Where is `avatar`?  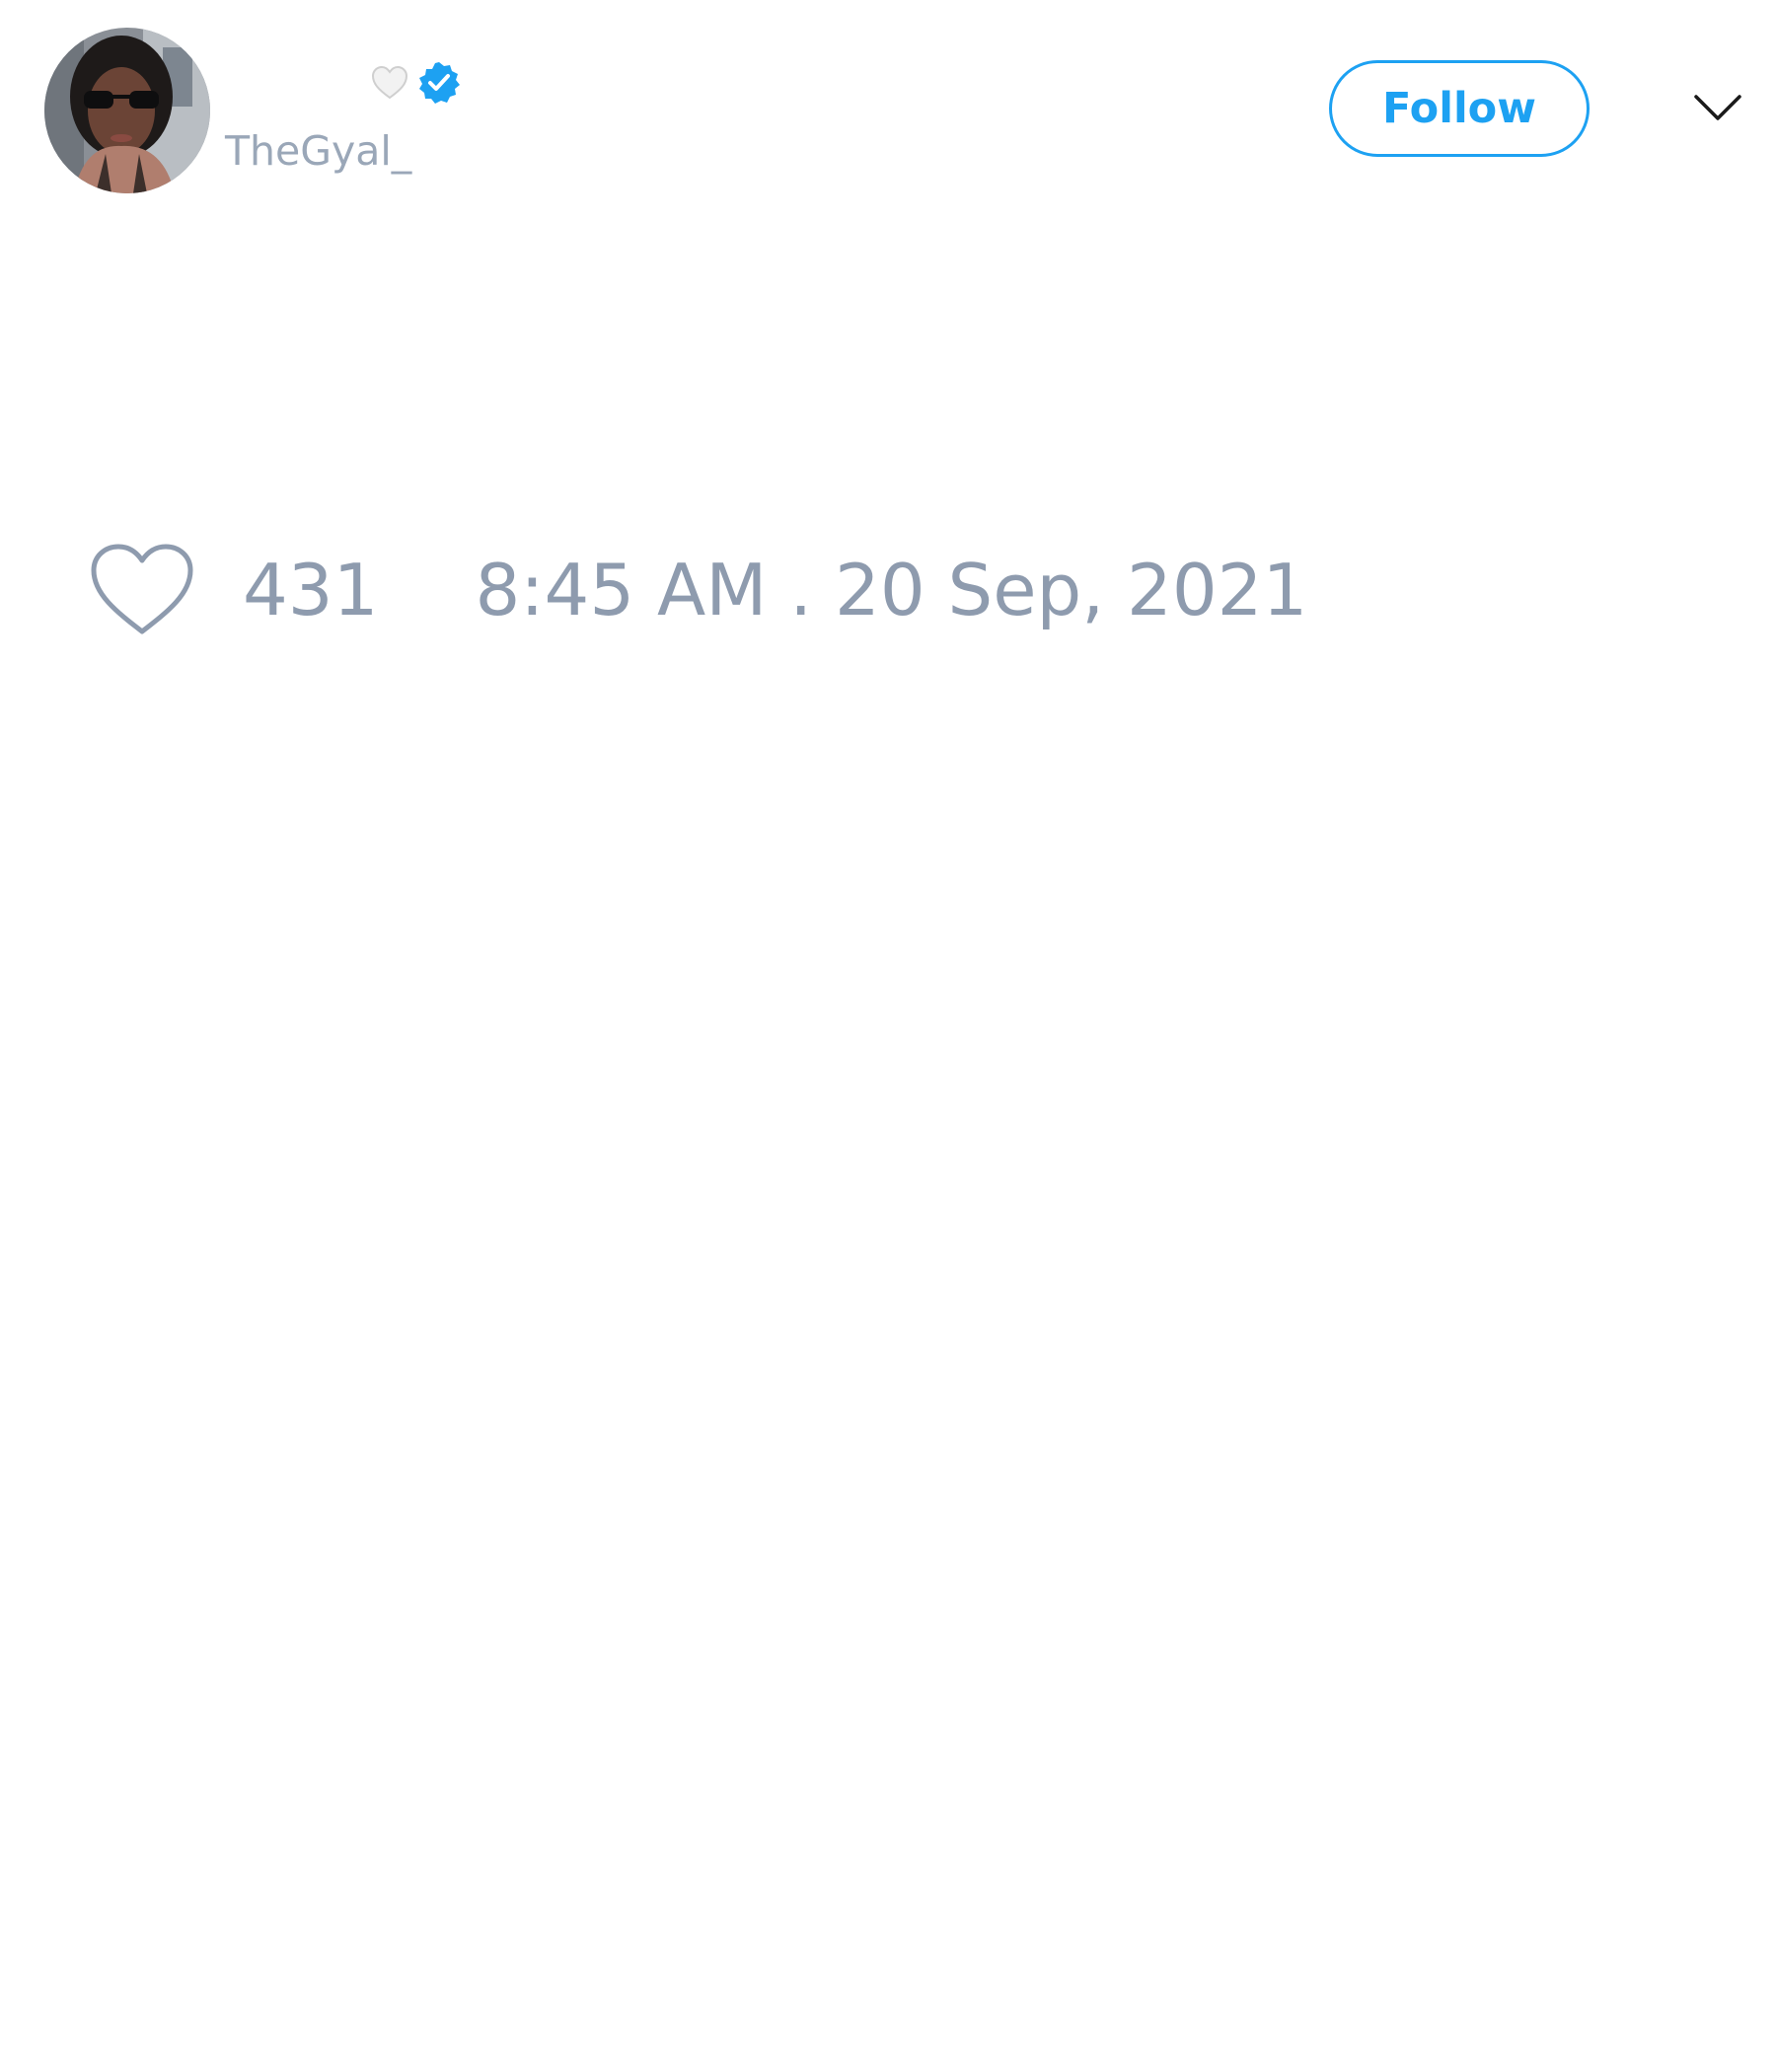
avatar is located at coordinates (127, 111).